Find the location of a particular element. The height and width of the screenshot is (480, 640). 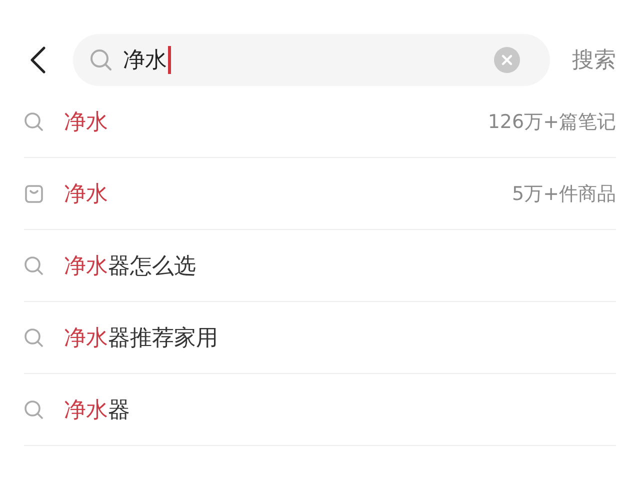

result-count: 5万+件商品 is located at coordinates (564, 194).